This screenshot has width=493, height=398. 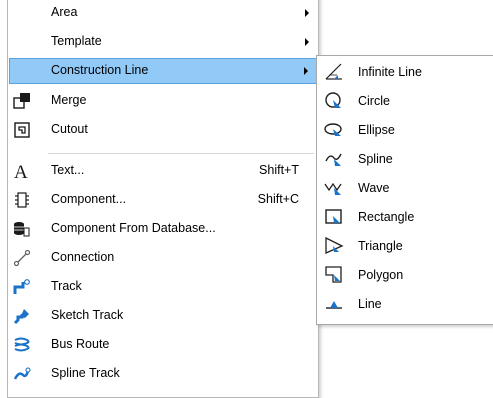 What do you see at coordinates (163, 374) in the screenshot?
I see `menu-item-spline-track: Spline Track` at bounding box center [163, 374].